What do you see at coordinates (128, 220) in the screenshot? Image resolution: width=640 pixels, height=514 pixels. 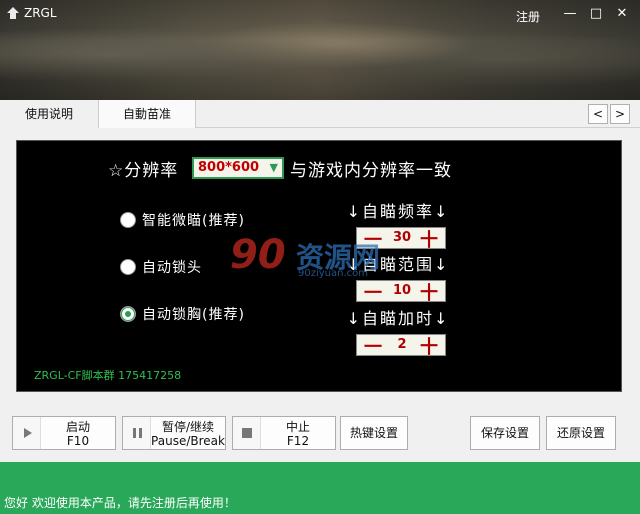 I see `radio-smart-aim` at bounding box center [128, 220].